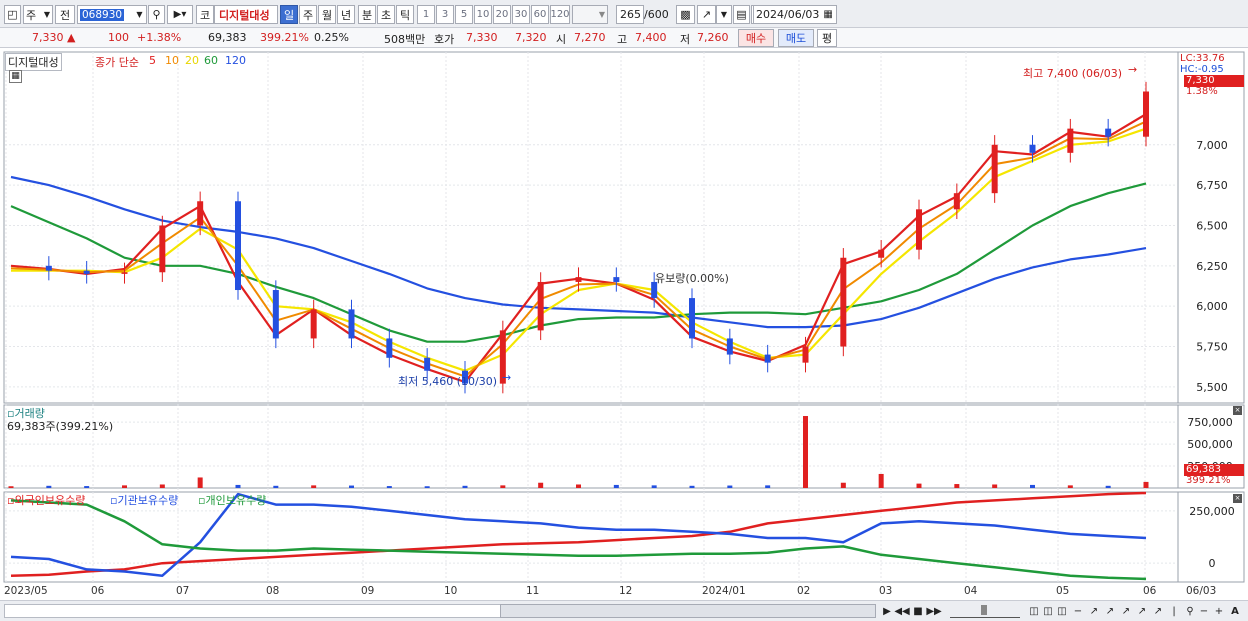  Describe the element at coordinates (273, 591) in the screenshot. I see `x-axis-label: 08` at that location.